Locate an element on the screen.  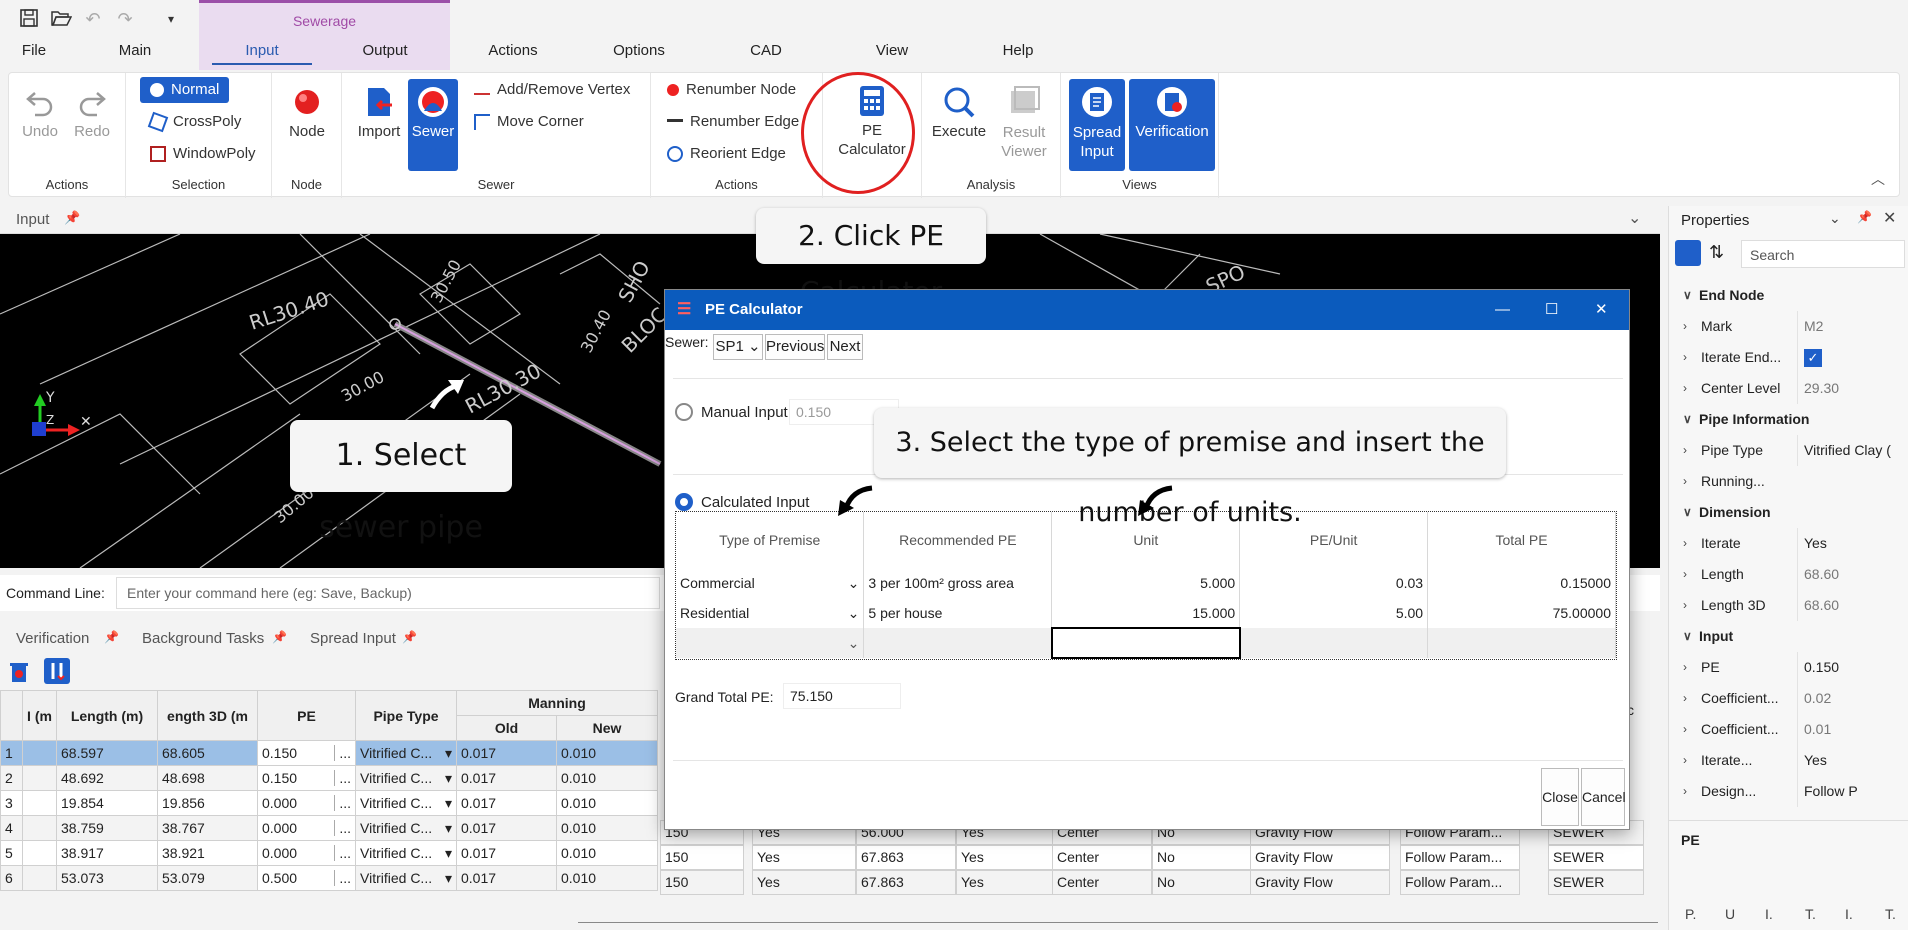
table-cell: 48.698 is located at coordinates (207, 778).